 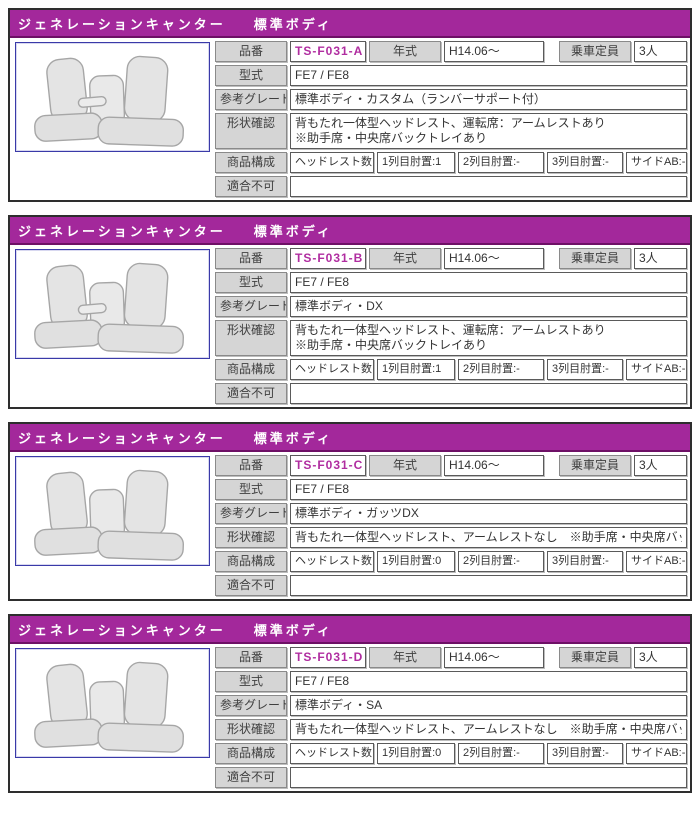 I want to click on composition-row1-armrest-value: 1列目肘置:0, so click(x=416, y=753).